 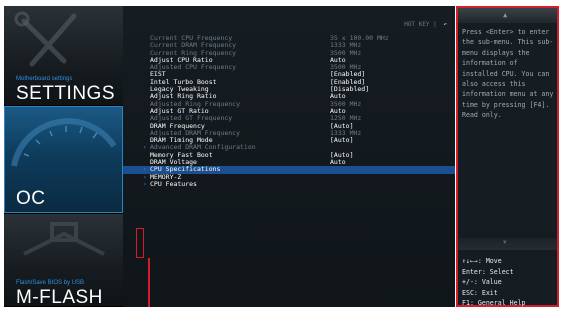 What do you see at coordinates (482, 282) in the screenshot?
I see `key-legend-item: +/-: Value` at bounding box center [482, 282].